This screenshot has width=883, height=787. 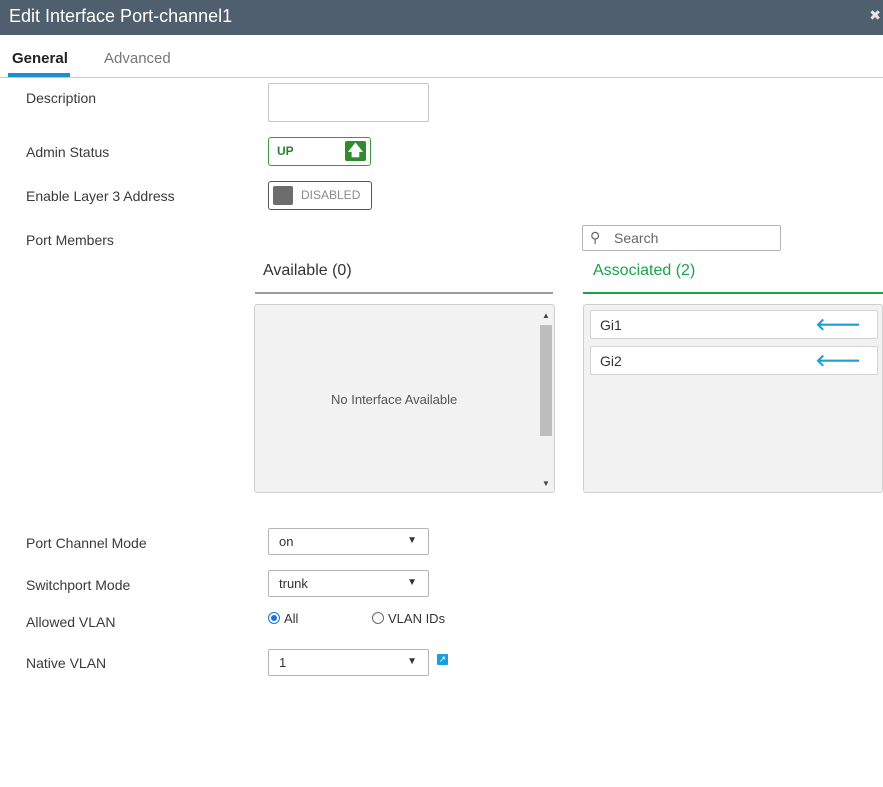 What do you see at coordinates (611, 361) in the screenshot?
I see `member-name: Gi2` at bounding box center [611, 361].